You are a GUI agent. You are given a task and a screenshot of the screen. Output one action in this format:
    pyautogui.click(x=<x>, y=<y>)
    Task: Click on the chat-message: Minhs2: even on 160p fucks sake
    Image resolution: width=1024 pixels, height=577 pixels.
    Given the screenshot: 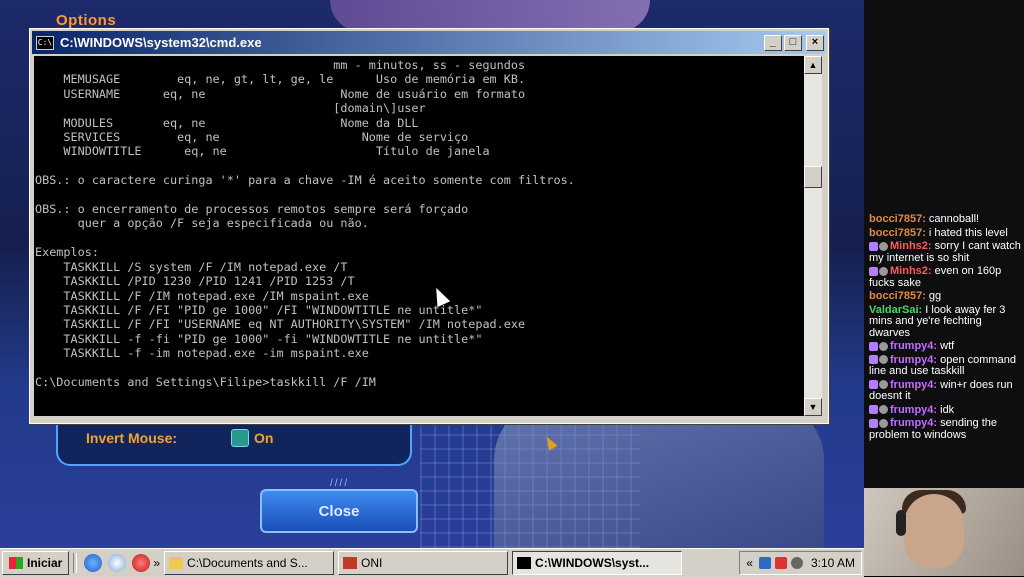 What is the action you would take?
    pyautogui.click(x=945, y=277)
    